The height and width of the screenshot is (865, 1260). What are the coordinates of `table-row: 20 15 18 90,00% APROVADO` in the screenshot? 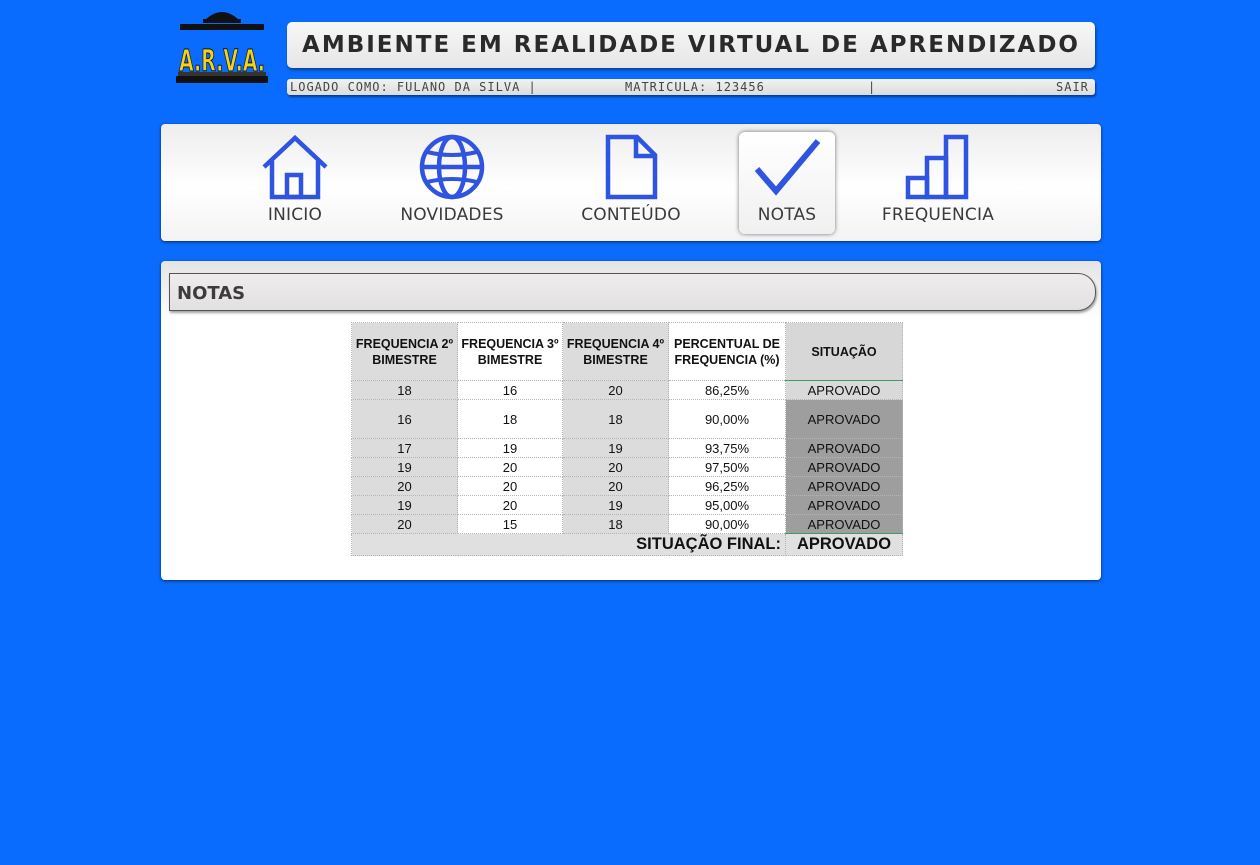 It's located at (627, 524).